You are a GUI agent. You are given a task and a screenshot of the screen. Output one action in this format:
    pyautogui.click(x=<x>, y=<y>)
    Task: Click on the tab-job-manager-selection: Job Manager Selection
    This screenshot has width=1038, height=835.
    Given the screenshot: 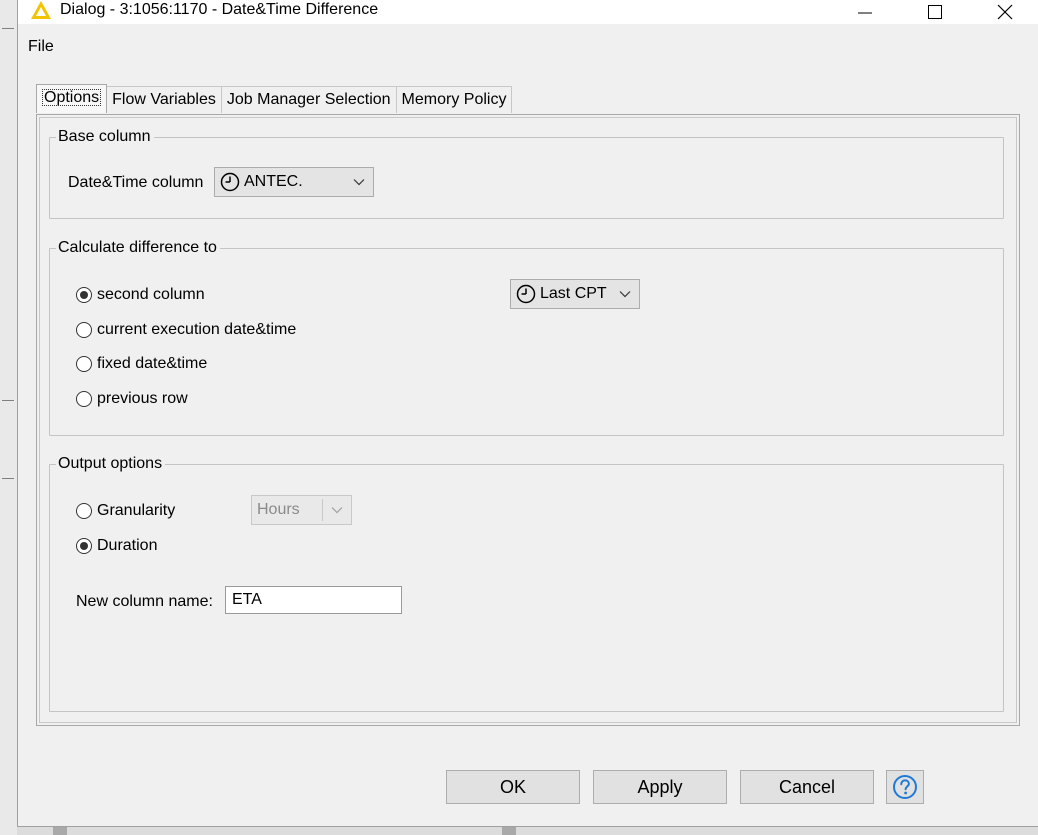 What is the action you would take?
    pyautogui.click(x=308, y=99)
    